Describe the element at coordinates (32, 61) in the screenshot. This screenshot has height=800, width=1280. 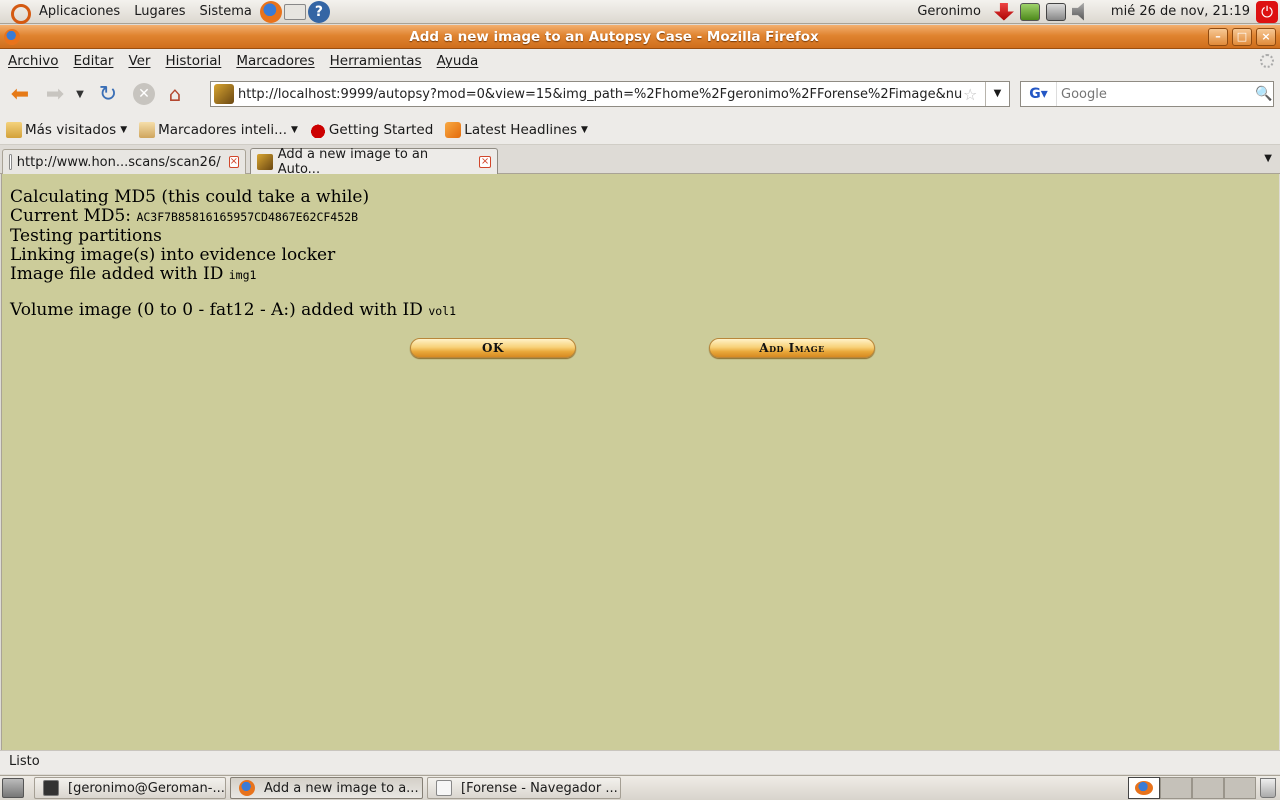
I see `menu-archivo: Archivo` at that location.